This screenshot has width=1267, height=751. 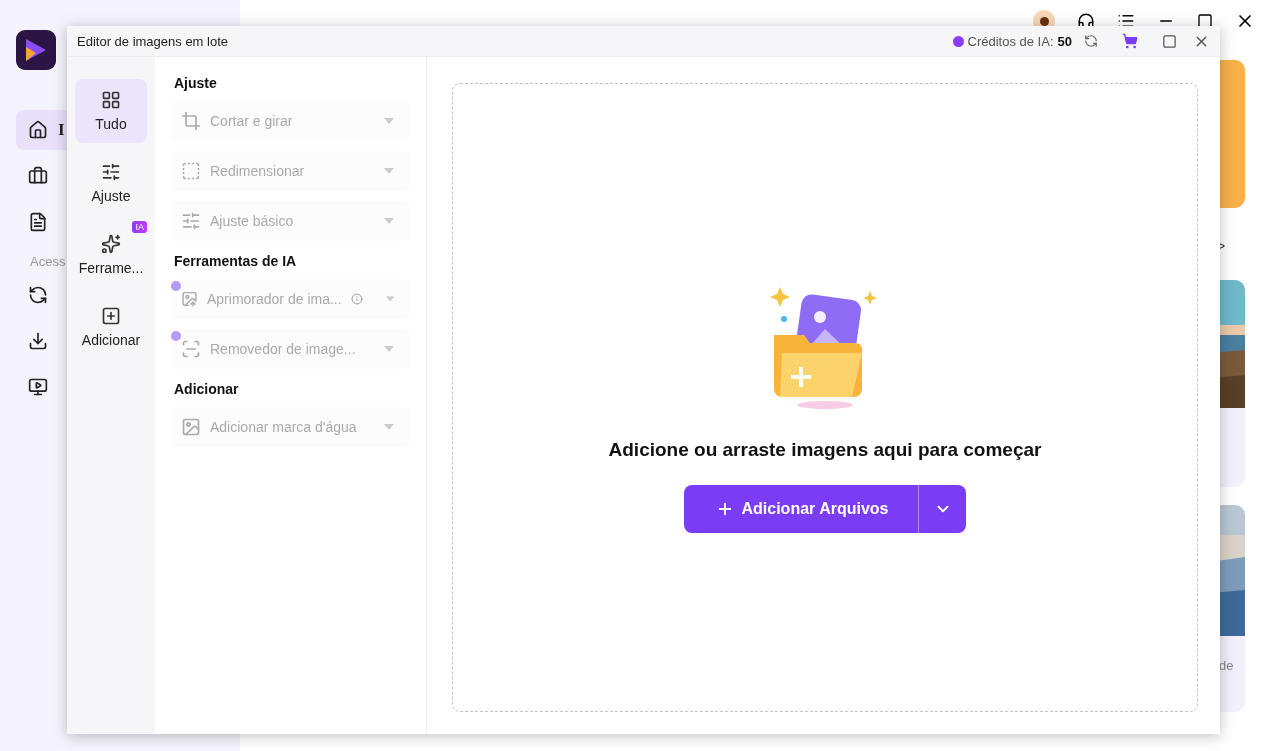 What do you see at coordinates (153, 41) in the screenshot?
I see `window-title: Editor de imagens em lote` at bounding box center [153, 41].